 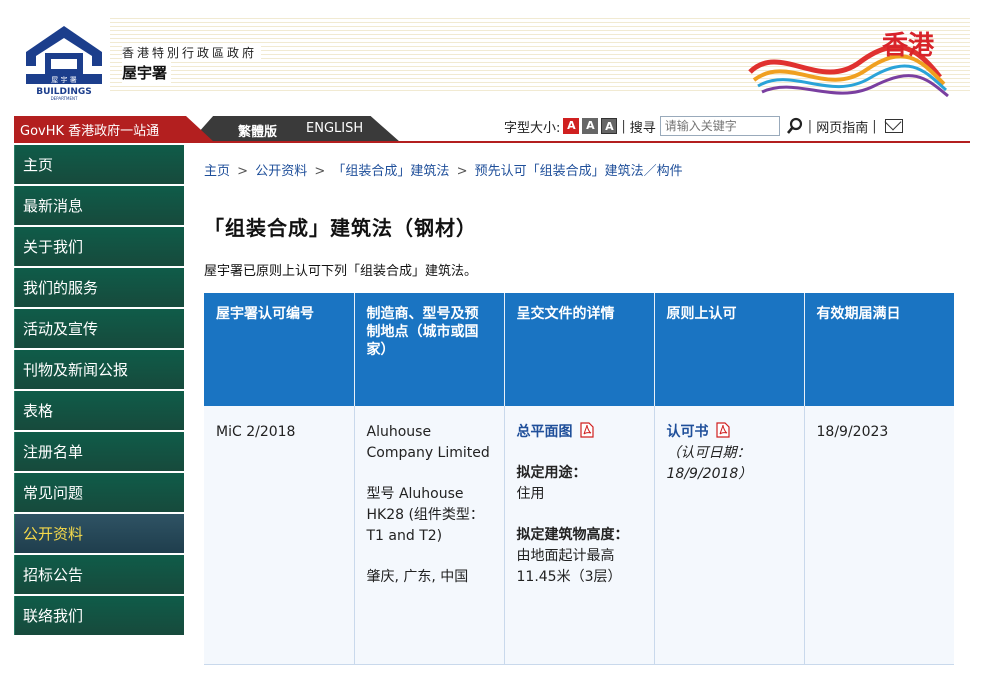 I want to click on page-title: 「组装合成」建筑法（钢材）, so click(x=340, y=228).